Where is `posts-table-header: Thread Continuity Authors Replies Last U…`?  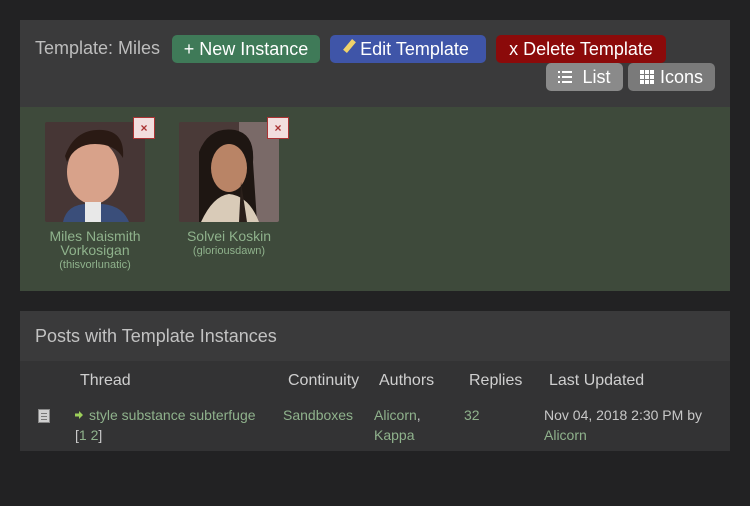 posts-table-header: Thread Continuity Authors Replies Last U… is located at coordinates (375, 380).